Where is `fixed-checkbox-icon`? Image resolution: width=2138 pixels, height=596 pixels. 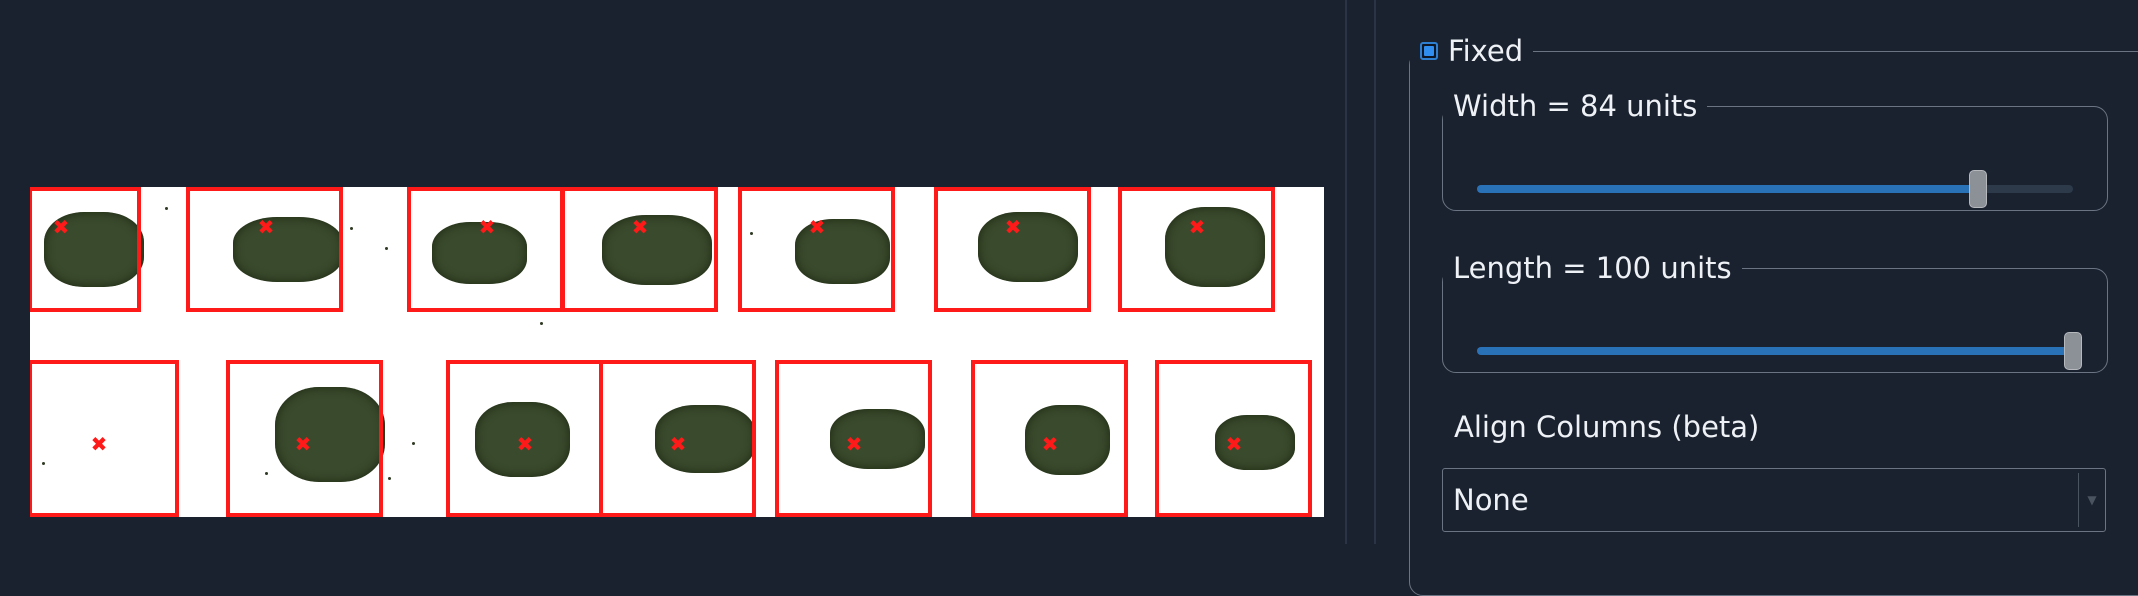
fixed-checkbox-icon is located at coordinates (1429, 51).